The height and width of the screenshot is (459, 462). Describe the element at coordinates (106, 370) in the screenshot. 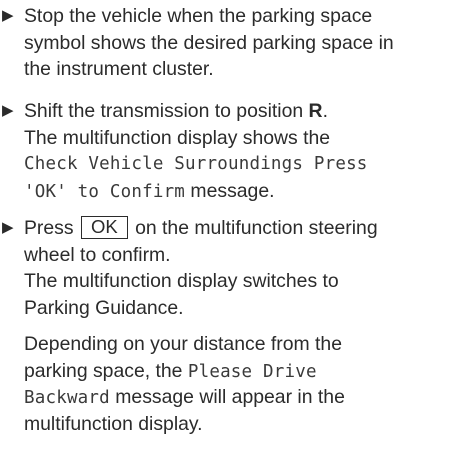

I see `note-line-2-text: parking space, the` at that location.